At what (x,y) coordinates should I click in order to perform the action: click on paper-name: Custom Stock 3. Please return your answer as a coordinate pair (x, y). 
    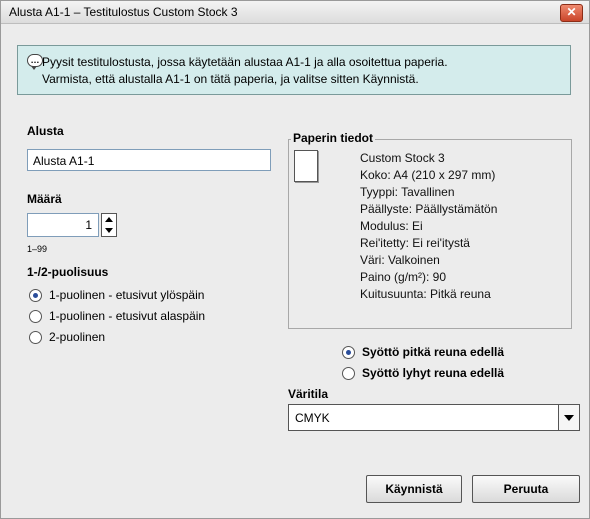
    Looking at the image, I should click on (402, 158).